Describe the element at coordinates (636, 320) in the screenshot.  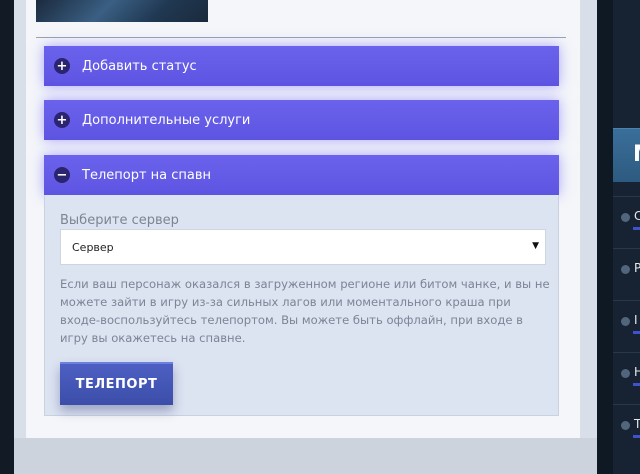
I see `sidebar-item-label: I` at that location.